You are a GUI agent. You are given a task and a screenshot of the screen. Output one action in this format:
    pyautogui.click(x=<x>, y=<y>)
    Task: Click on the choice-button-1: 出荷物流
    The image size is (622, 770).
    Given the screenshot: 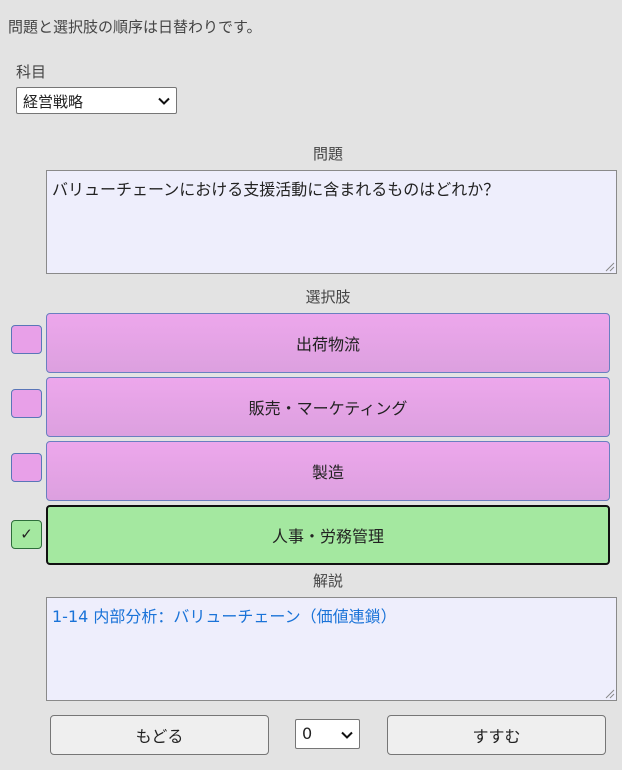 What is the action you would take?
    pyautogui.click(x=328, y=343)
    